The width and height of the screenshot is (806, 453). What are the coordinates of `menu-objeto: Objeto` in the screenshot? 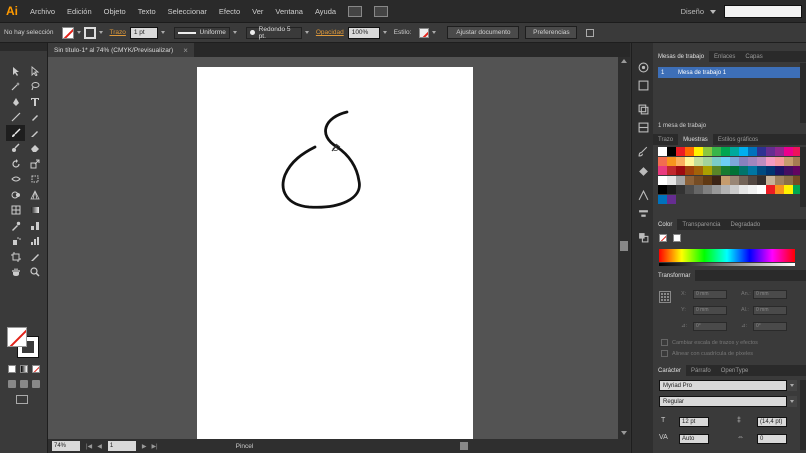 It's located at (115, 11).